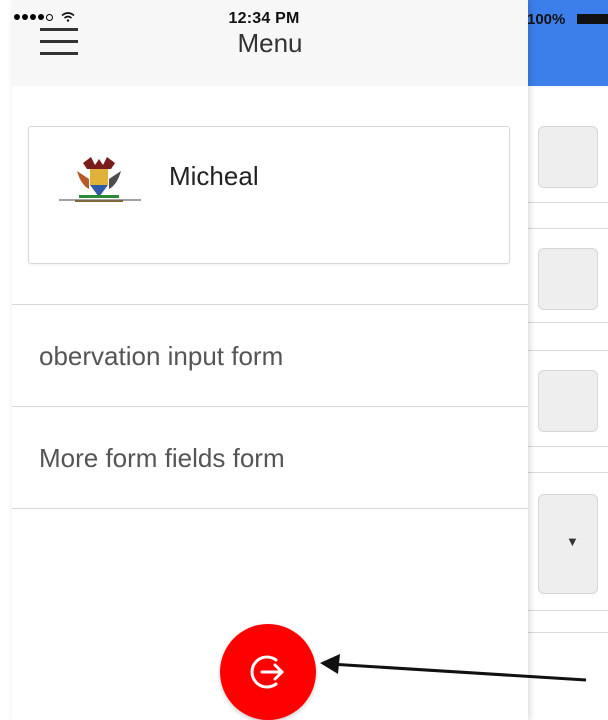  What do you see at coordinates (270, 508) in the screenshot?
I see `menu-divider` at bounding box center [270, 508].